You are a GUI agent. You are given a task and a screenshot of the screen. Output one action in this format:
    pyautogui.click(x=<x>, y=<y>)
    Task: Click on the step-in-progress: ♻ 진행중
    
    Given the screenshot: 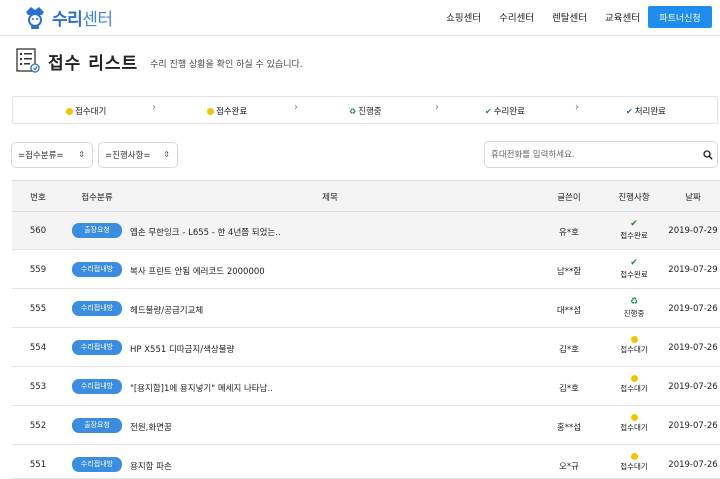 What is the action you would take?
    pyautogui.click(x=365, y=111)
    